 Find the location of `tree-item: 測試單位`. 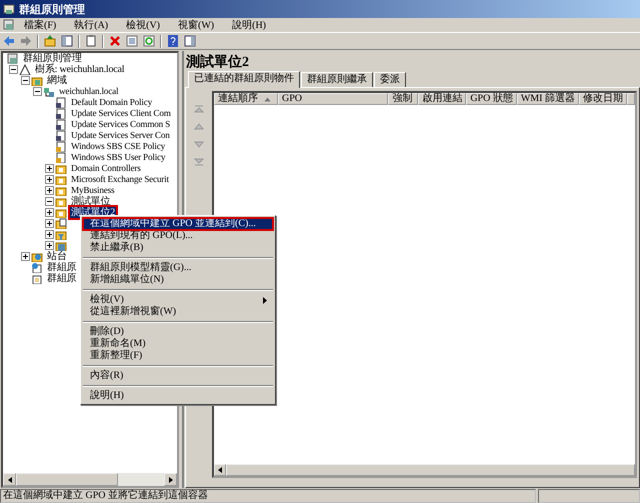

tree-item: 測試單位 is located at coordinates (91, 201).